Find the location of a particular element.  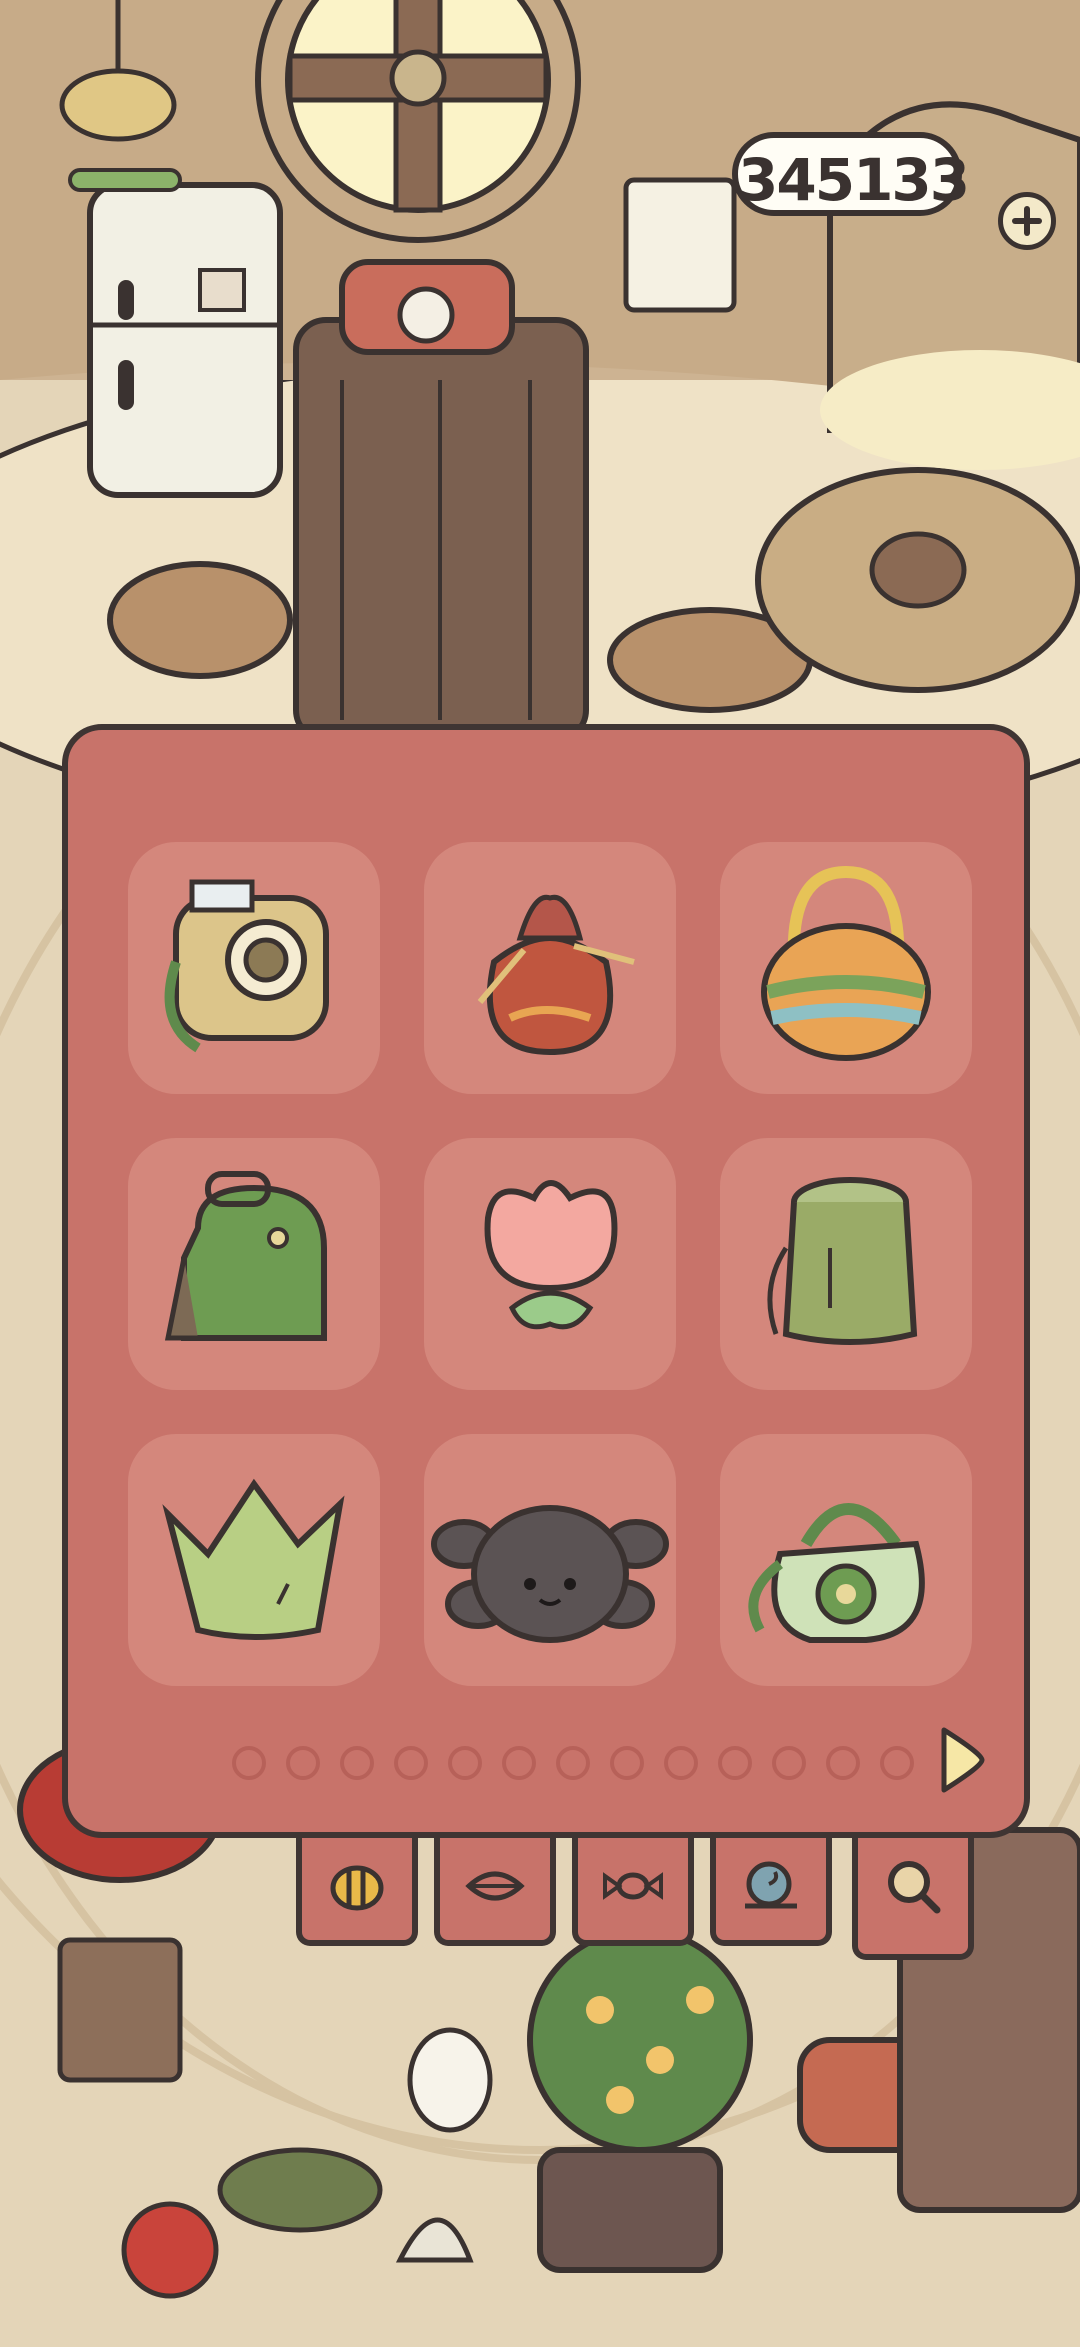

item-slot-pouch is located at coordinates (550, 968).